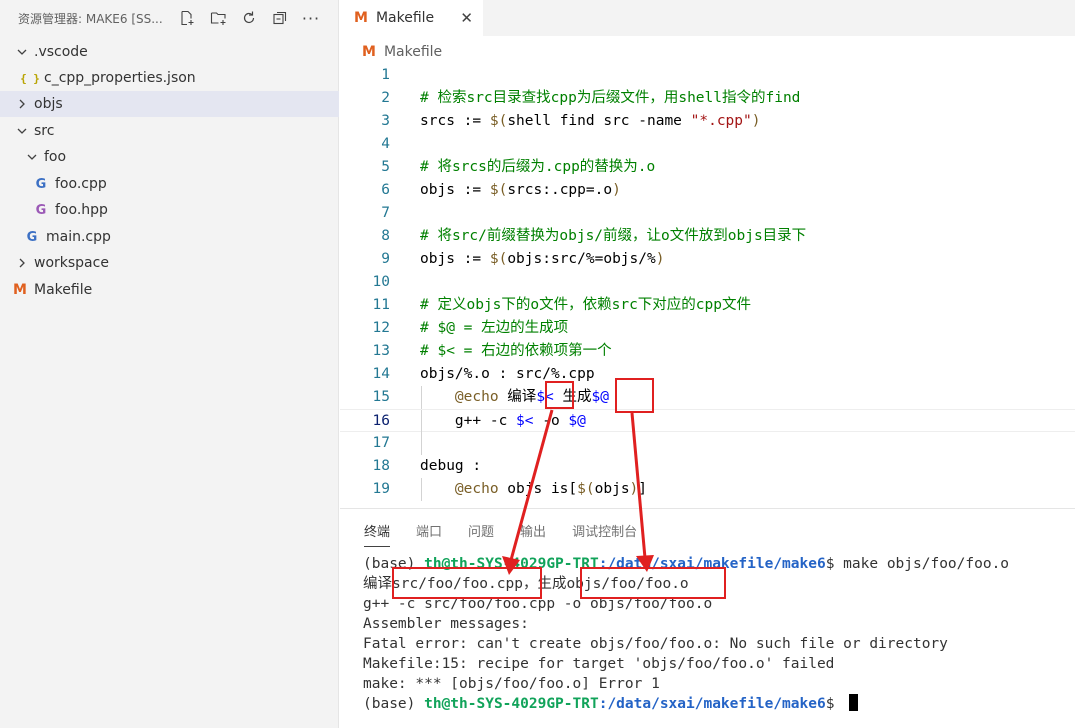 The height and width of the screenshot is (728, 1075). I want to click on line-number: 14, so click(381, 374).